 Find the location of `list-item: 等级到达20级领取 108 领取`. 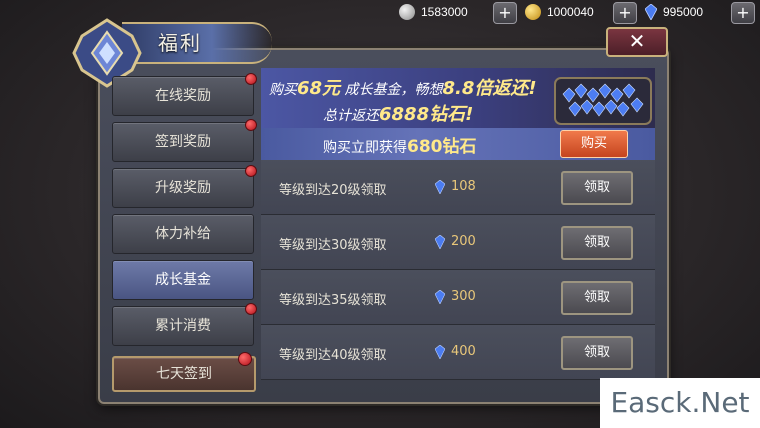

list-item: 等级到达20级领取 108 领取 is located at coordinates (458, 187).